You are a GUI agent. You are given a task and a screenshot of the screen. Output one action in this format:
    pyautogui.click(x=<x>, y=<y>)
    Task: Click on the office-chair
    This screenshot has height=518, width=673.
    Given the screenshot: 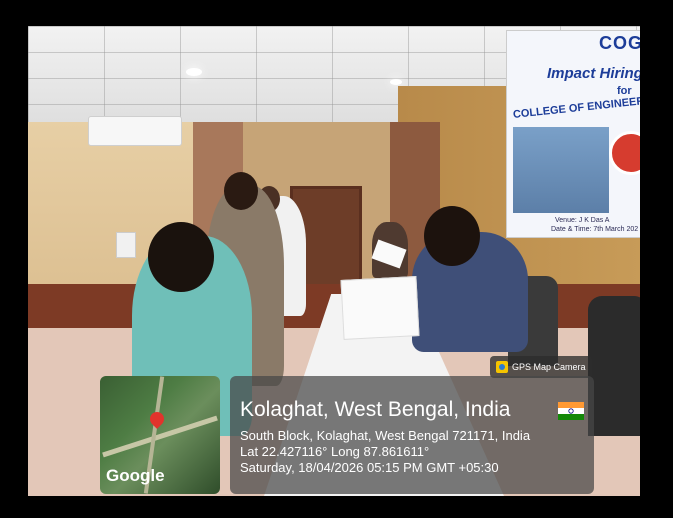 What is the action you would take?
    pyautogui.click(x=614, y=366)
    